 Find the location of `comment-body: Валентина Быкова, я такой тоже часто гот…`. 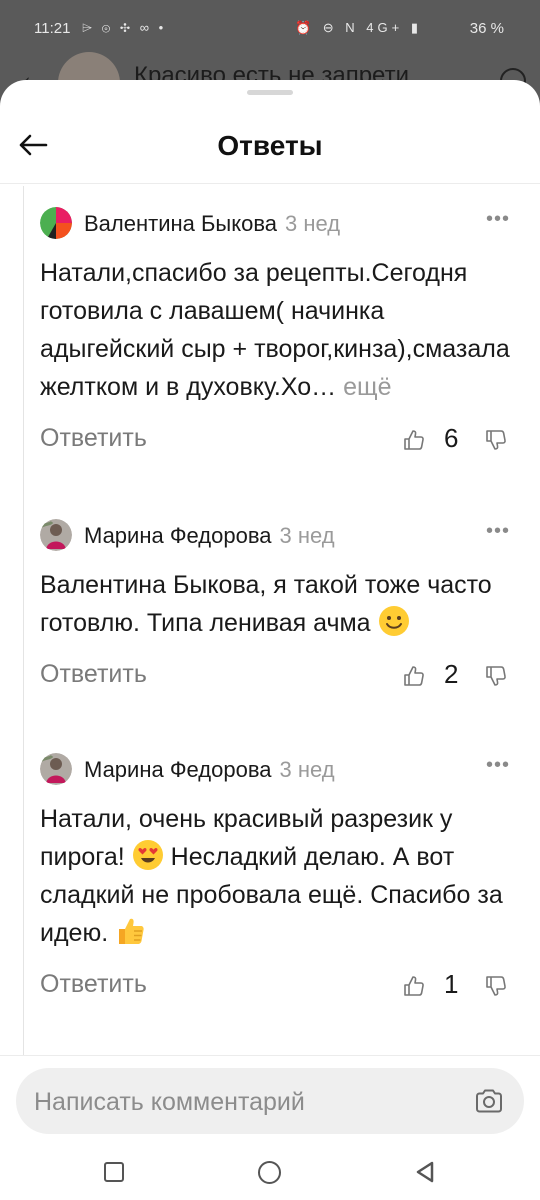

comment-body: Валентина Быкова, я такой тоже часто гот… is located at coordinates (266, 604).